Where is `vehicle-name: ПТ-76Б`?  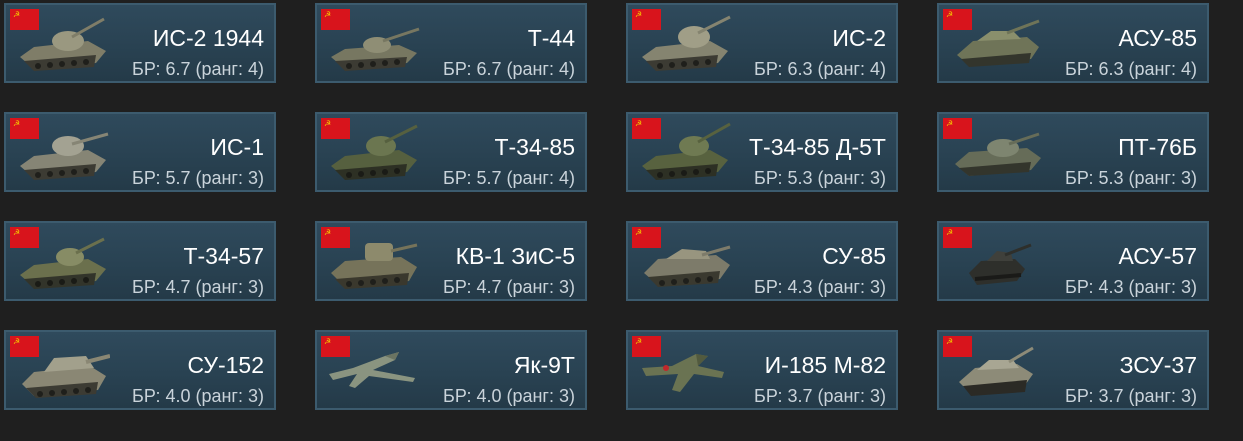 vehicle-name: ПТ-76Б is located at coordinates (1157, 147).